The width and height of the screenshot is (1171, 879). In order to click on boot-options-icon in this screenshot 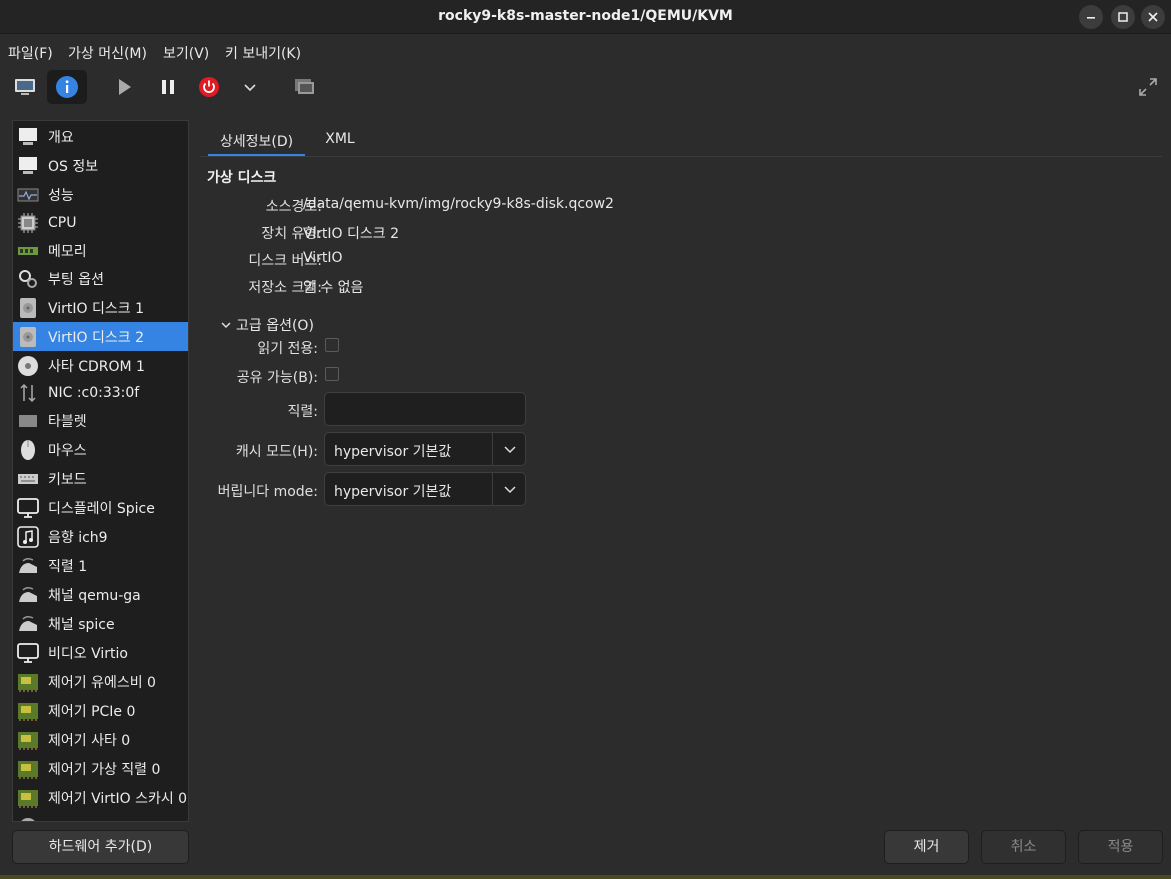, I will do `click(28, 279)`.